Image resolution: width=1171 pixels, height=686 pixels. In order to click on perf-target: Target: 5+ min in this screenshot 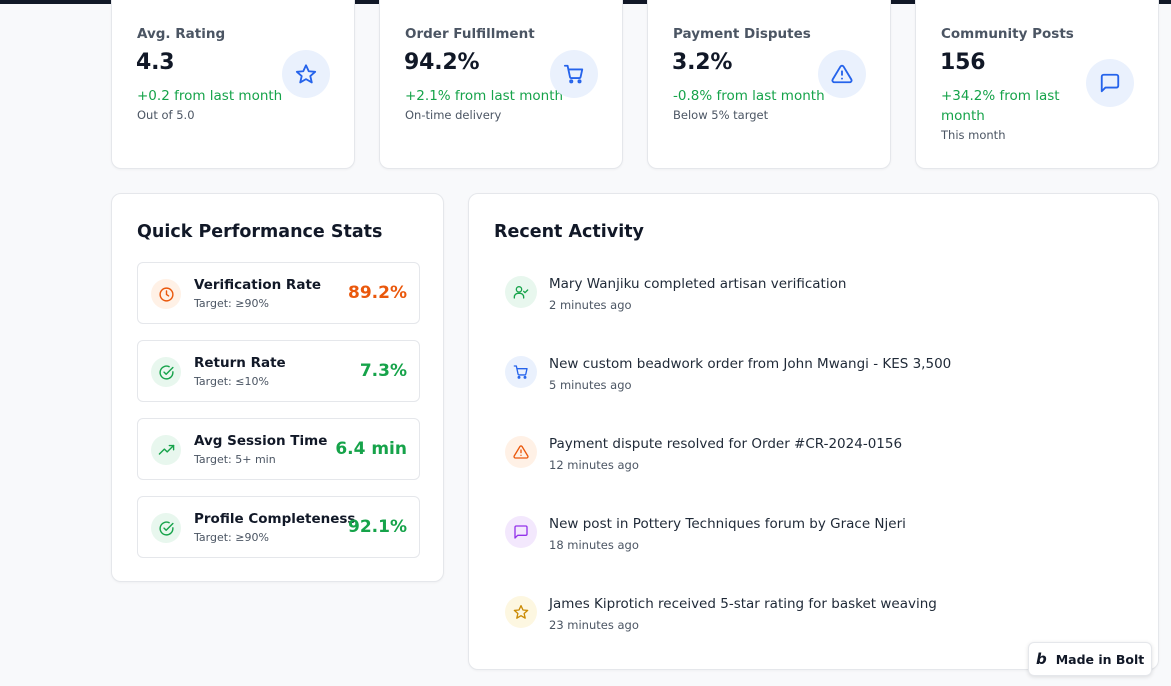, I will do `click(235, 459)`.